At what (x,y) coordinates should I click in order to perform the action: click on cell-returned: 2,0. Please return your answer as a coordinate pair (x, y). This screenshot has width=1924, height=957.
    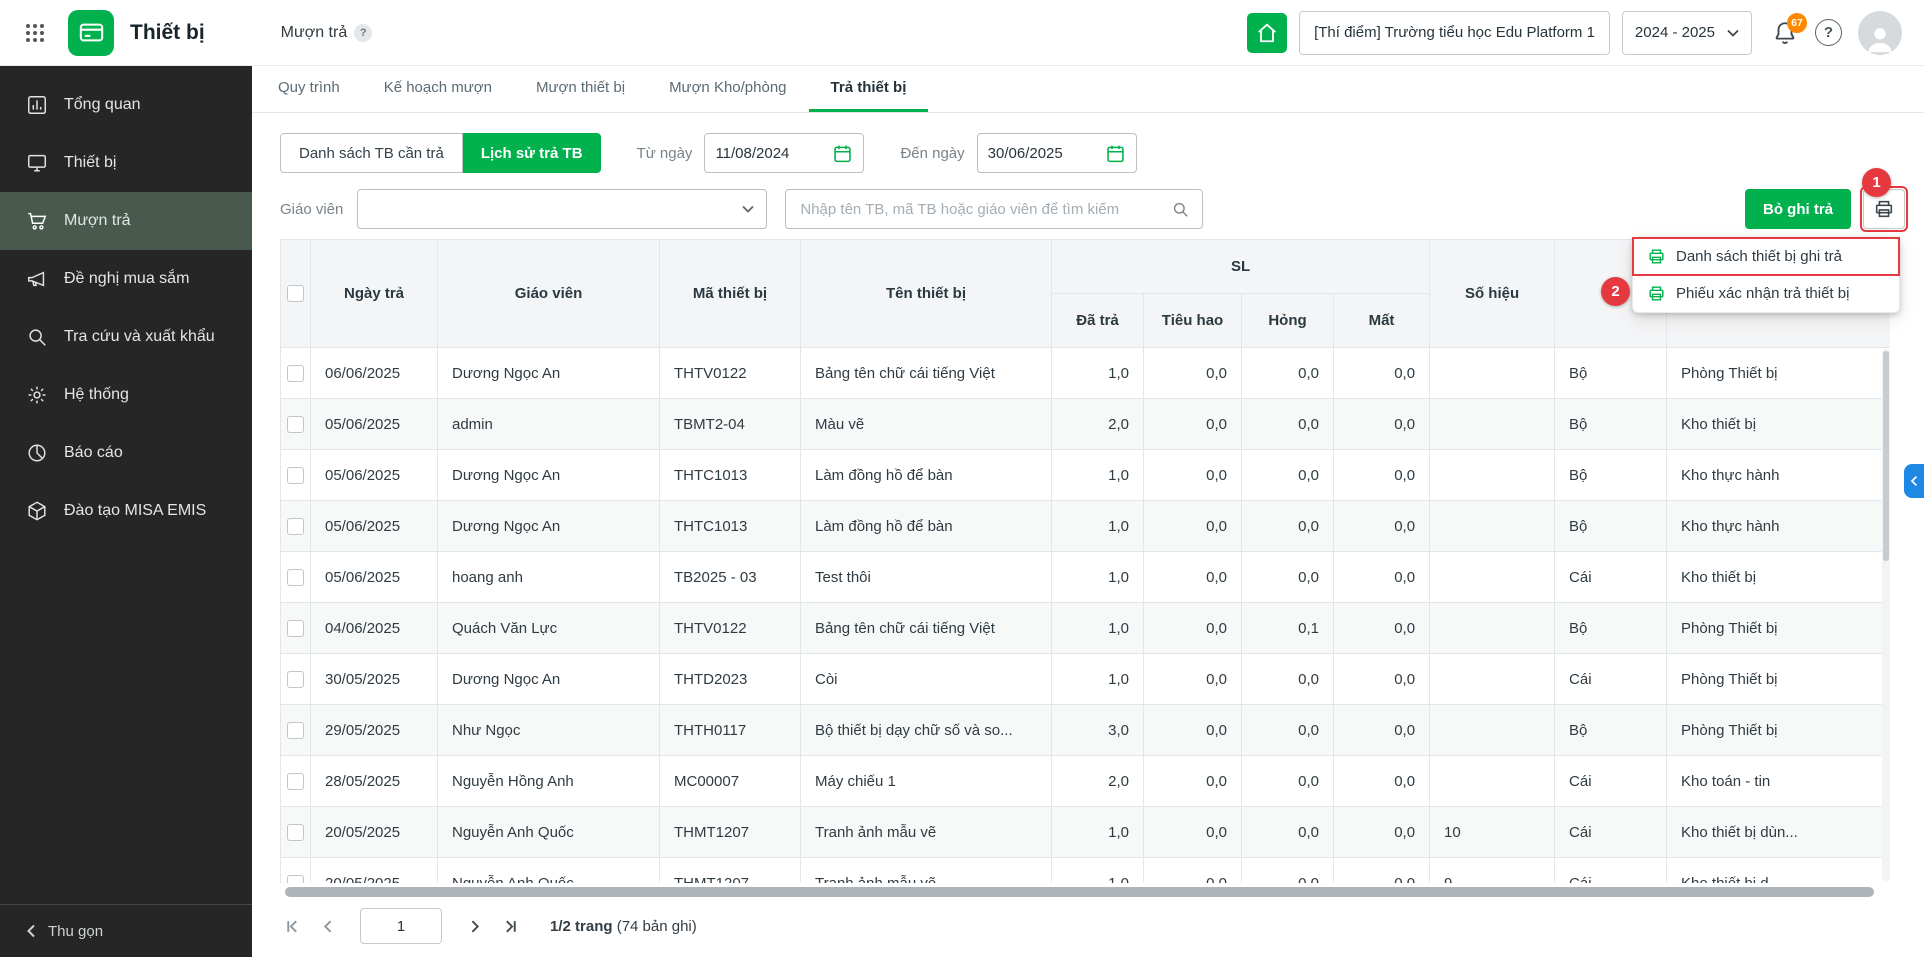
    Looking at the image, I should click on (1097, 781).